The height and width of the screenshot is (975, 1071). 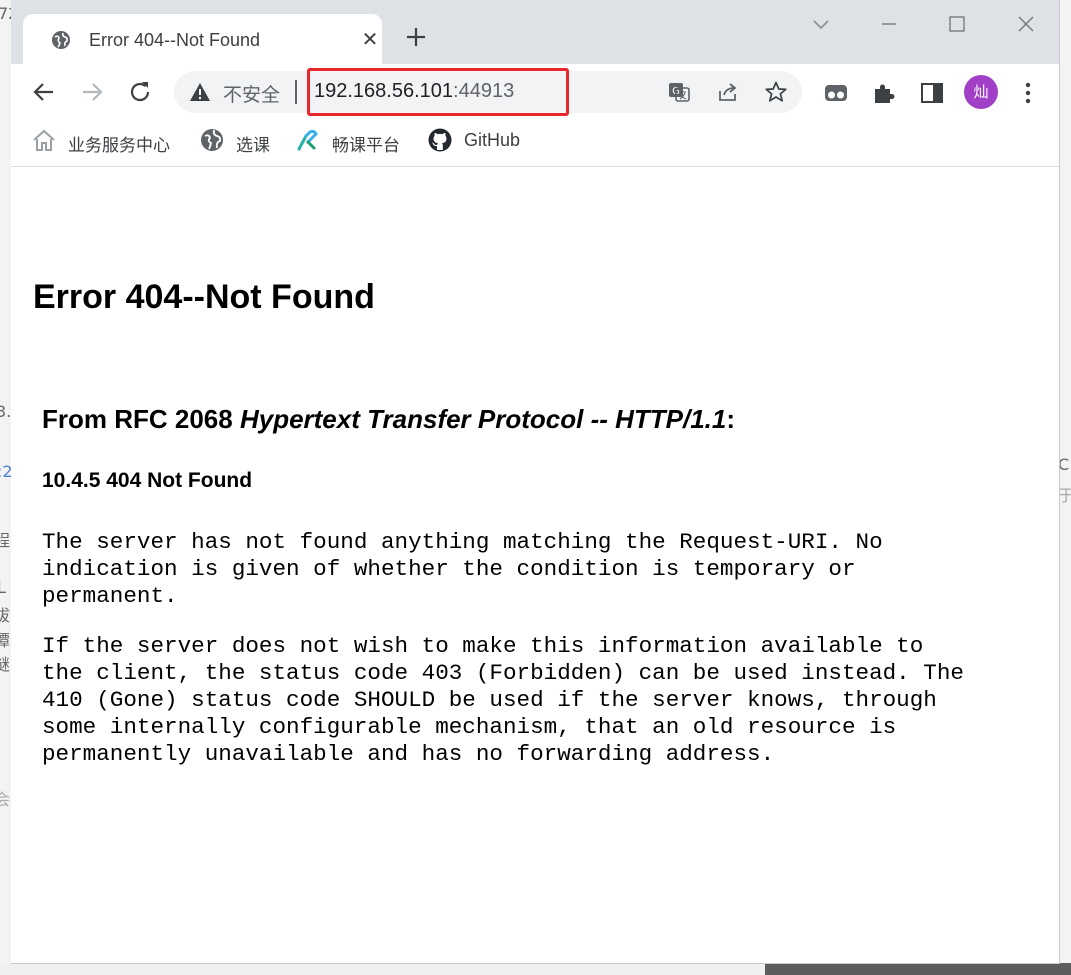 I want to click on reload-icon, so click(x=140, y=92).